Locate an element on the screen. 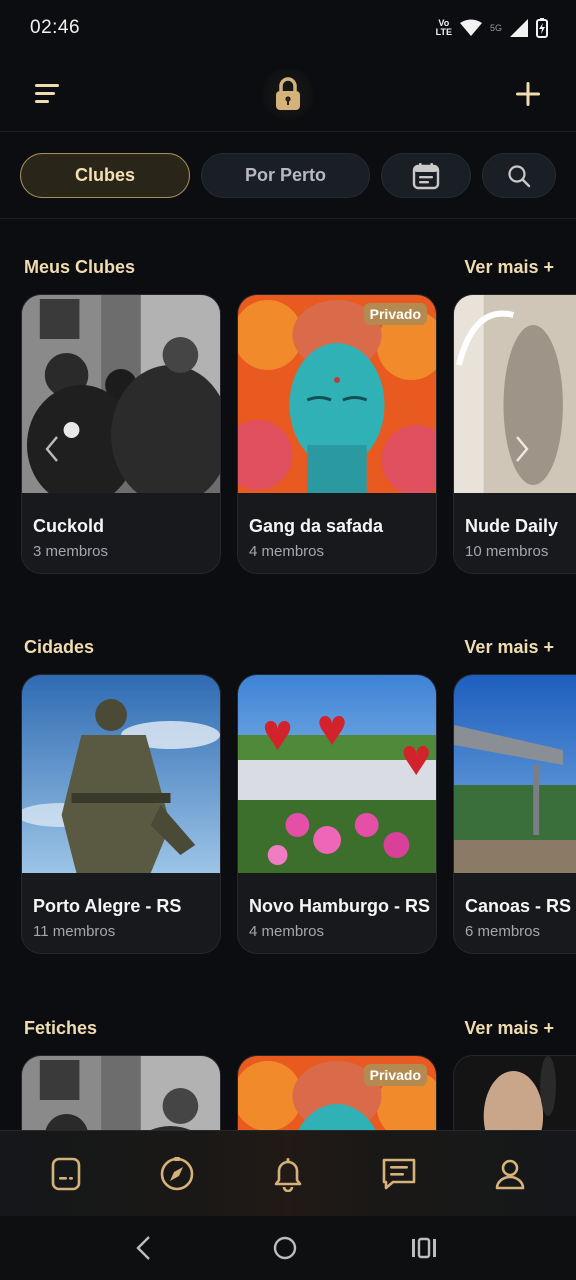 This screenshot has width=576, height=1280. nav-explore is located at coordinates (177, 1174).